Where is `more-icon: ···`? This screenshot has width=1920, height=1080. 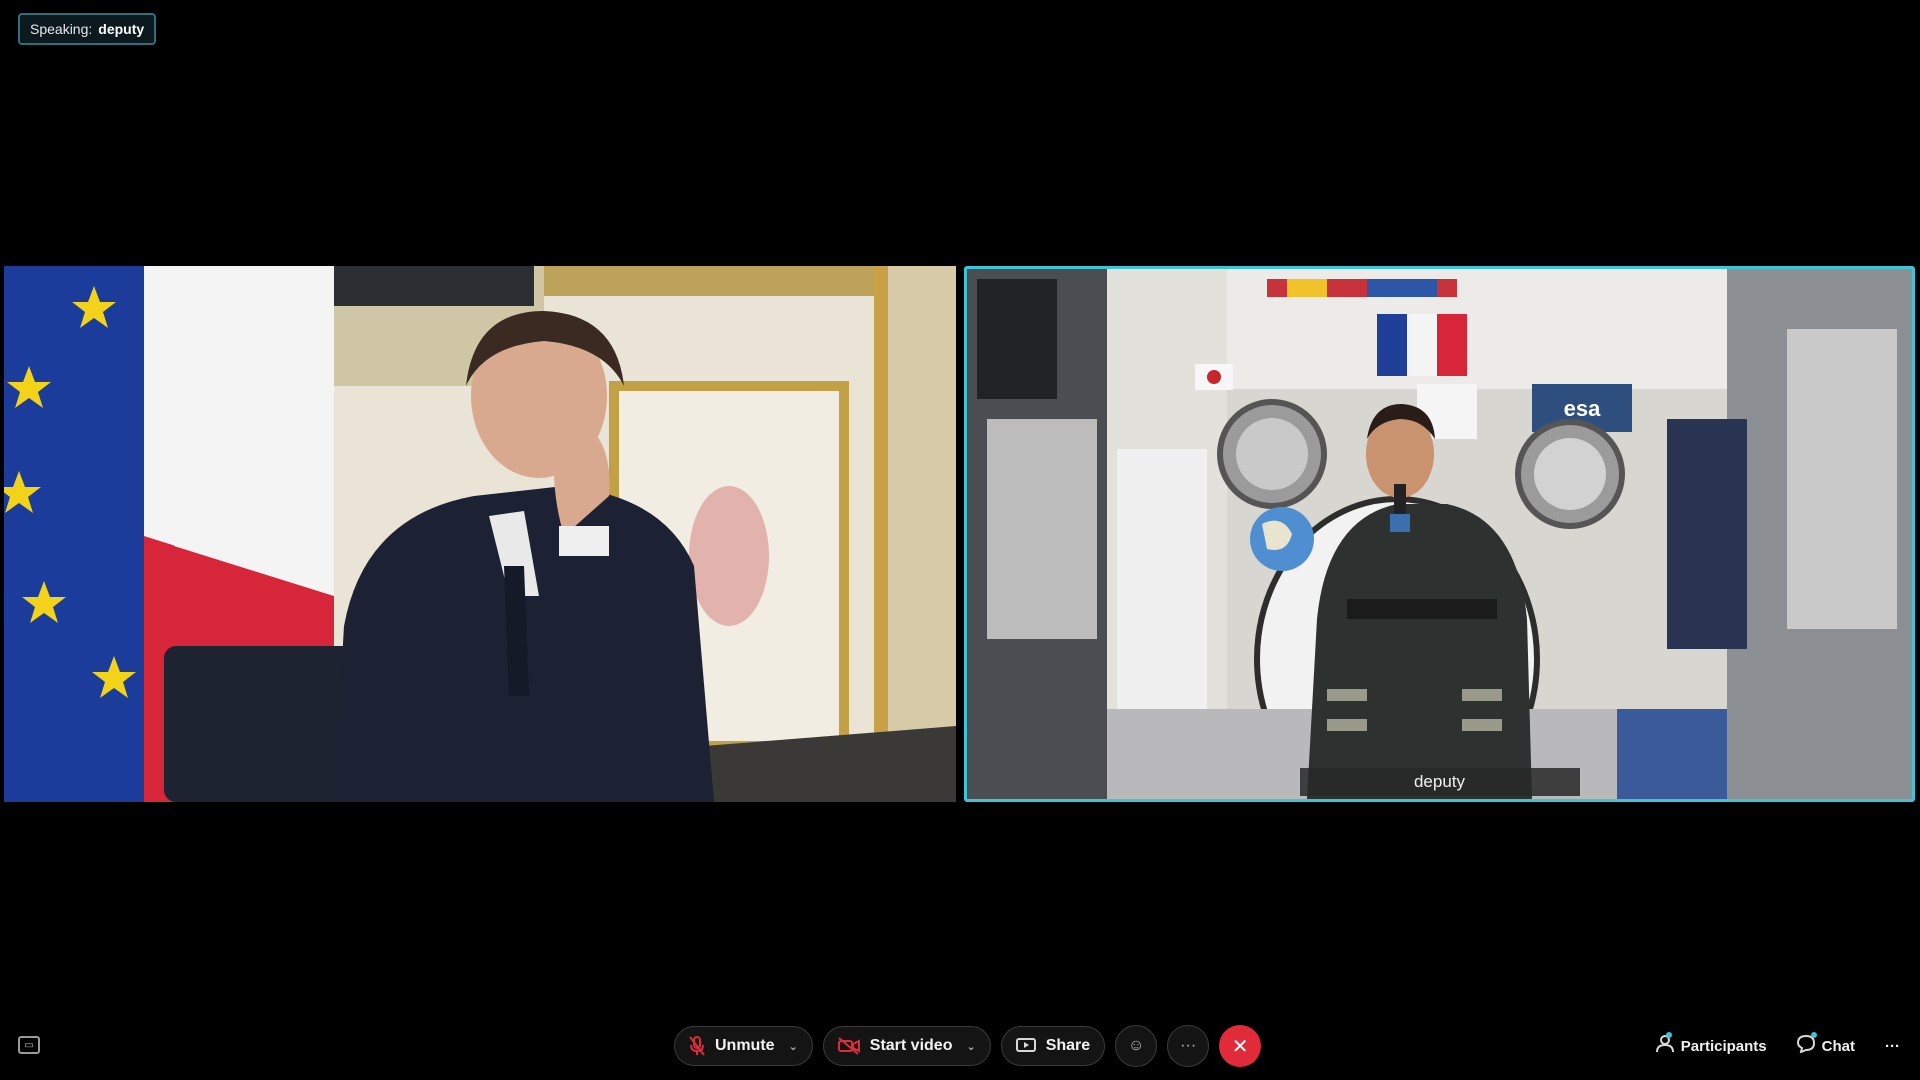
more-icon: ··· is located at coordinates (1188, 1045).